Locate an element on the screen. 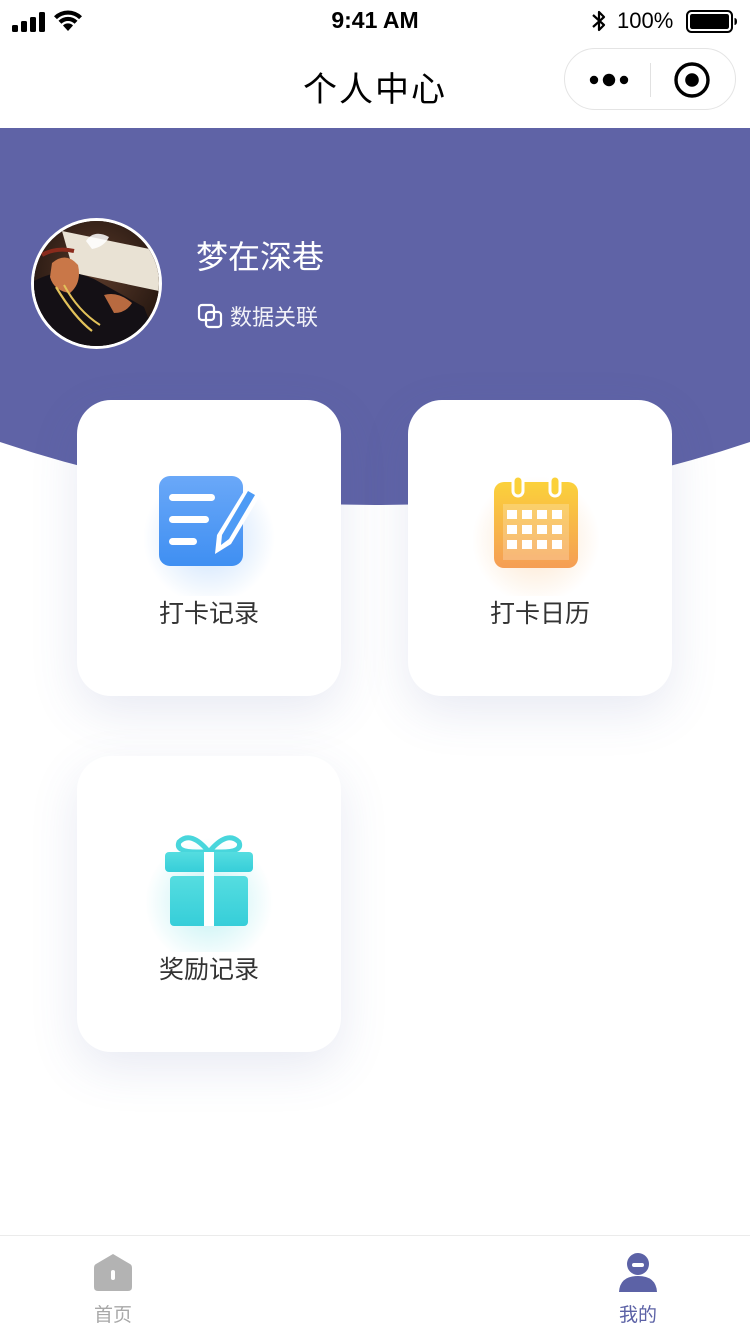 The height and width of the screenshot is (1334, 750). tab-home: 首页 is located at coordinates (113, 1285).